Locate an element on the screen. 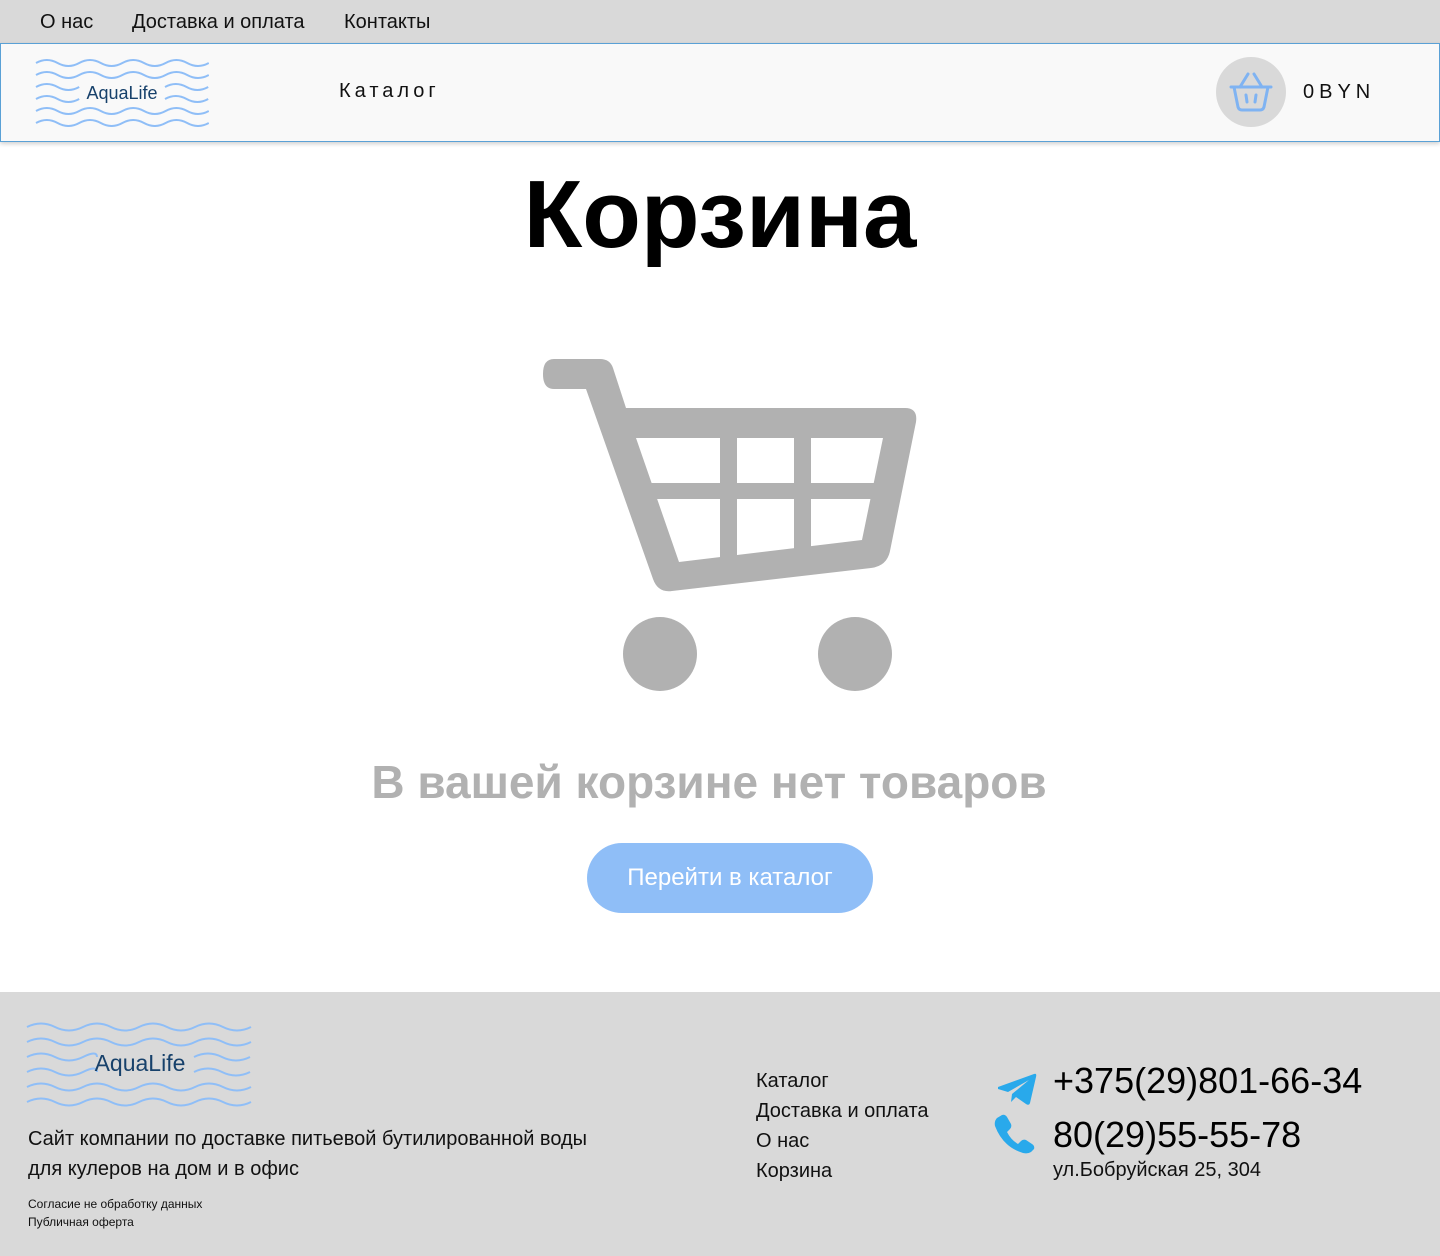 This screenshot has width=1440, height=1256. telegram-icon is located at coordinates (1017, 1089).